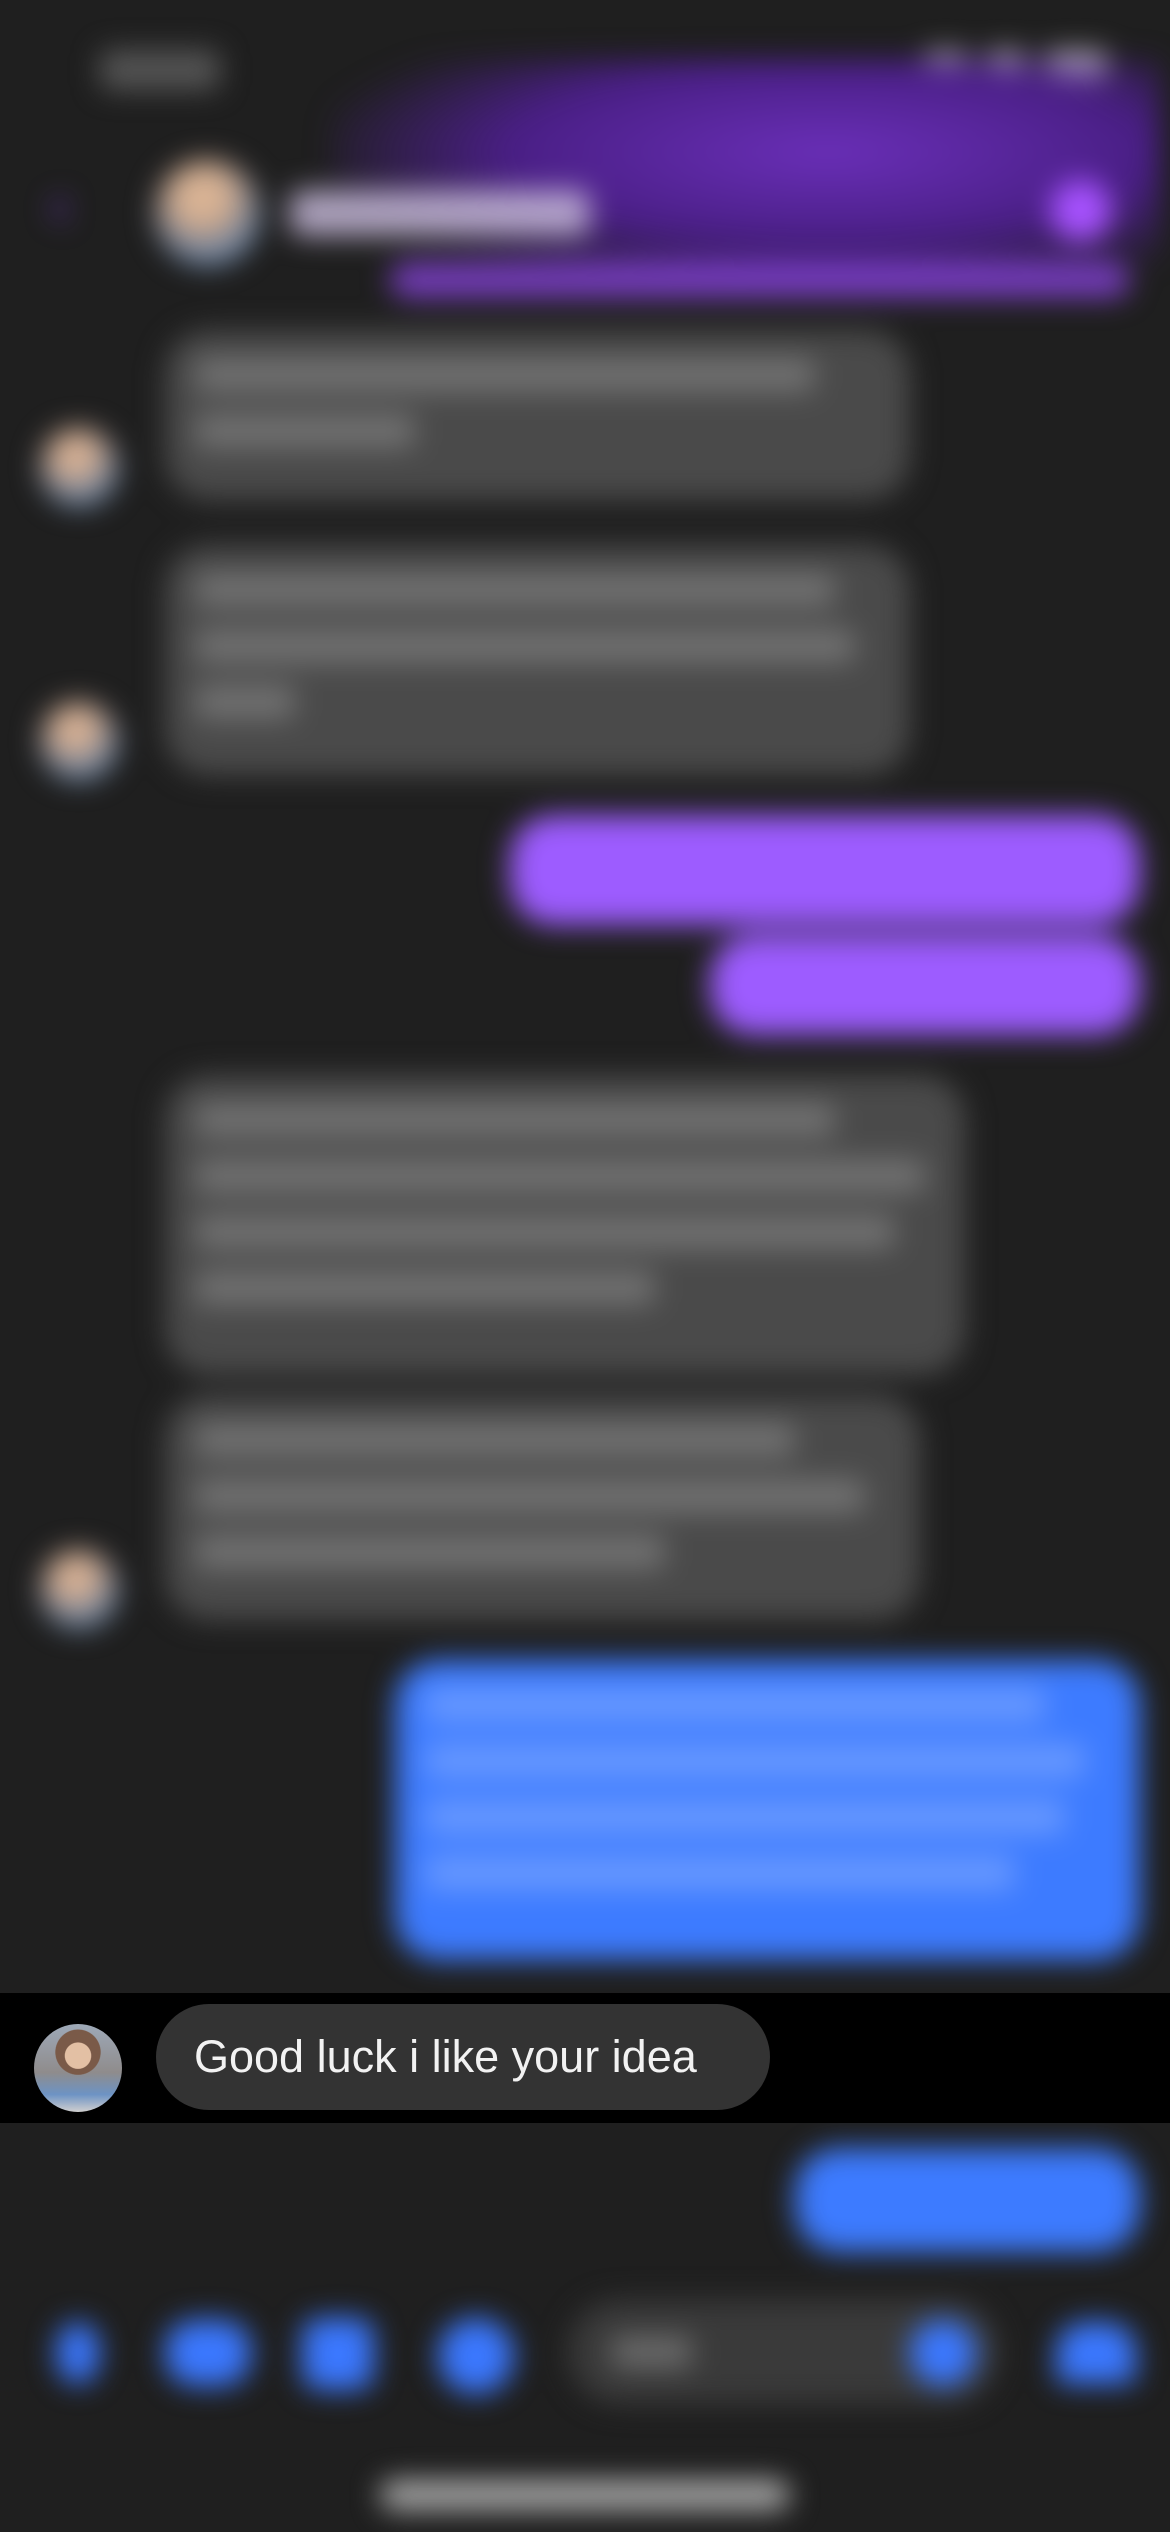  What do you see at coordinates (652, 2352) in the screenshot?
I see `message-input-placeholder` at bounding box center [652, 2352].